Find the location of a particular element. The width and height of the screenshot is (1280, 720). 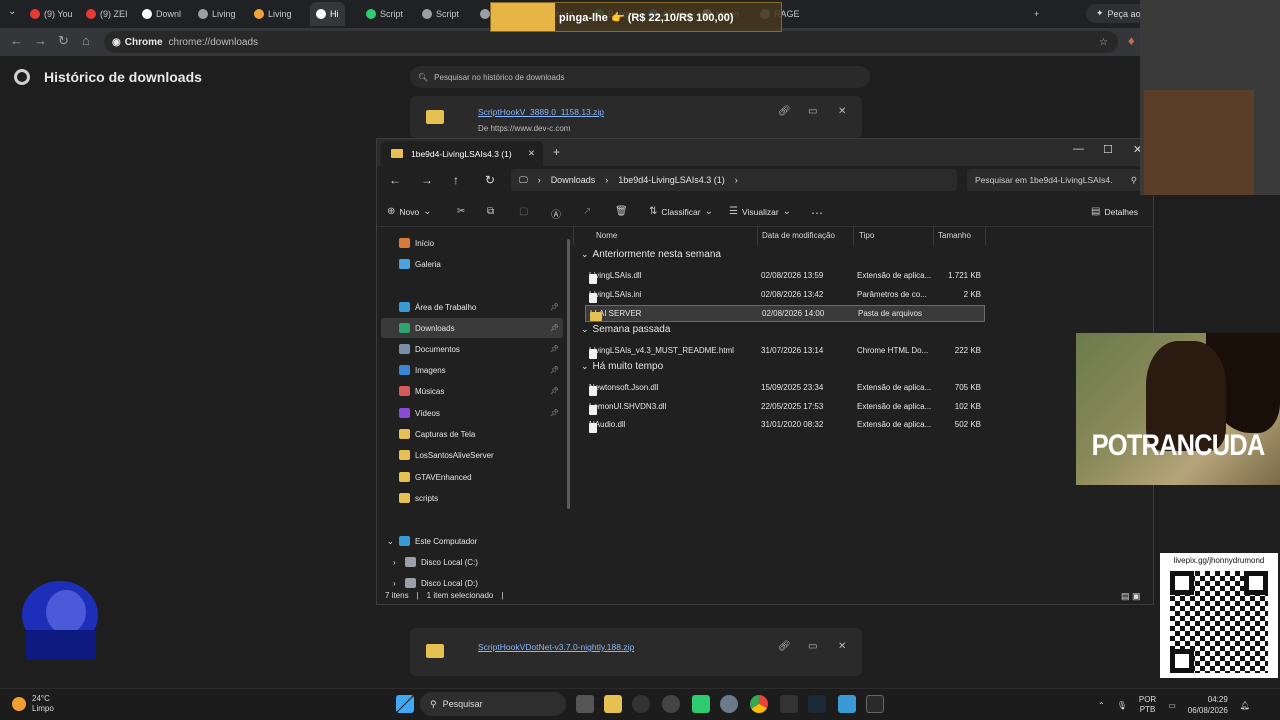

github-icon is located at coordinates (671, 704).